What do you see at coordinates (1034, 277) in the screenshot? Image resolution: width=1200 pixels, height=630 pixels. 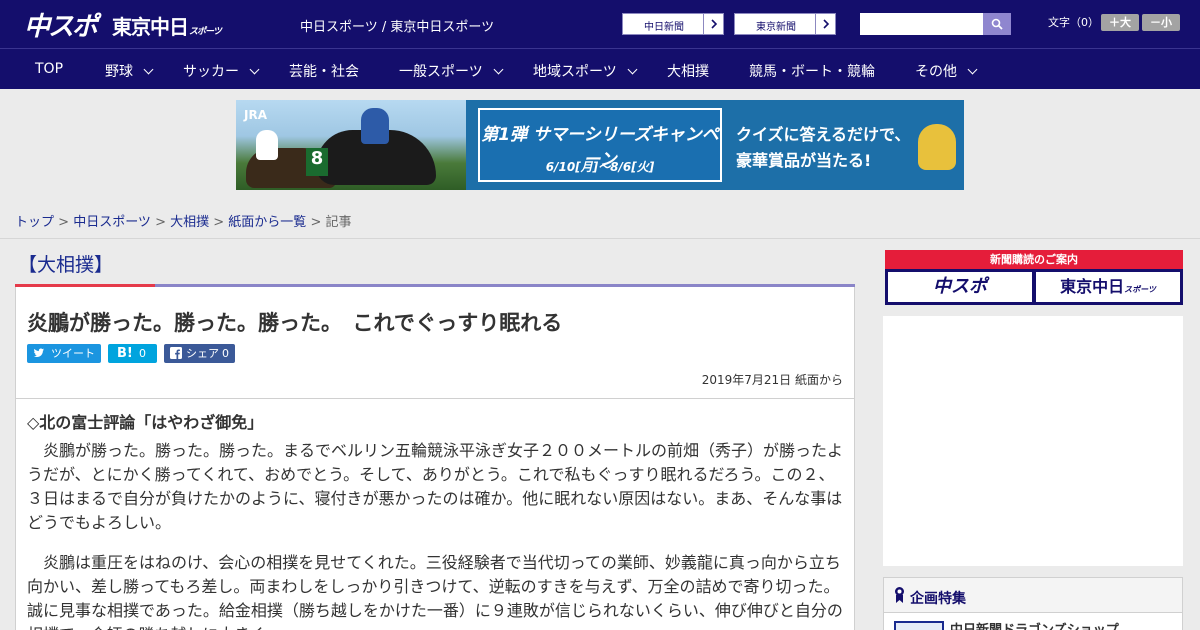 I see `subscription-box: 新聞購読のご案内 中スポ 東京中日スポーツ` at bounding box center [1034, 277].